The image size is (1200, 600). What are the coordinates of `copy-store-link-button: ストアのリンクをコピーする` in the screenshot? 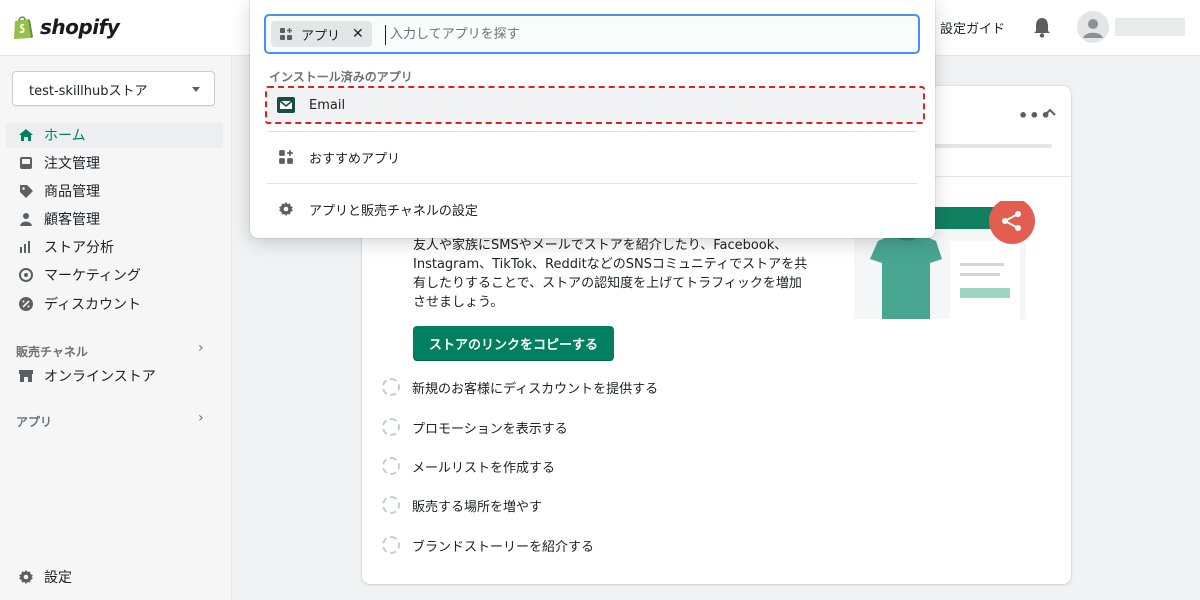 It's located at (514, 343).